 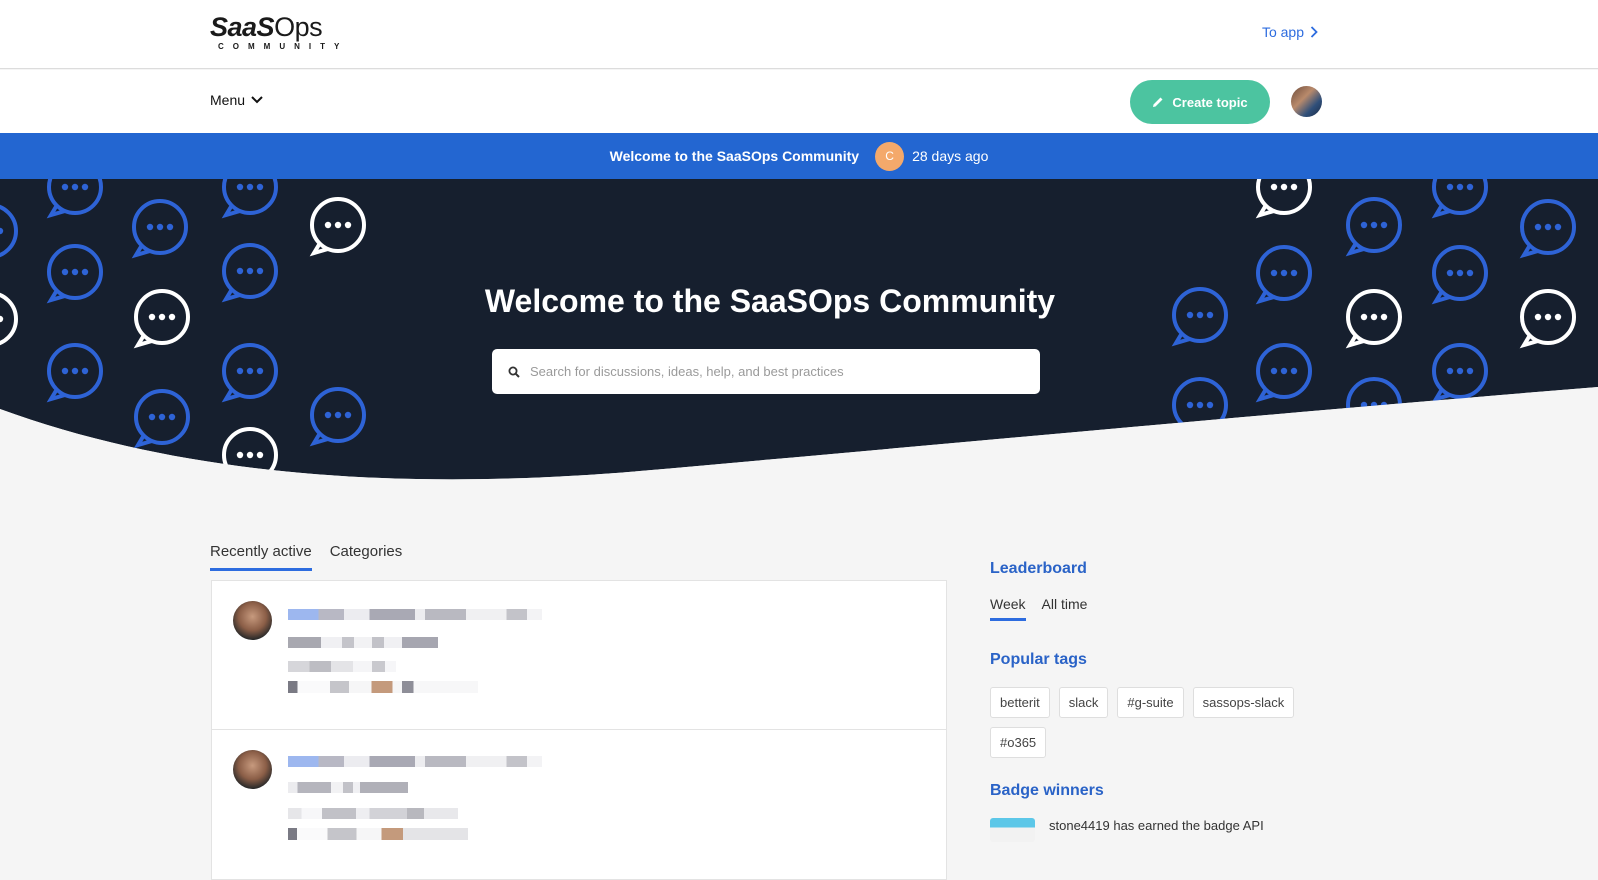 I want to click on banner-timestamp: 28 days ago, so click(x=950, y=156).